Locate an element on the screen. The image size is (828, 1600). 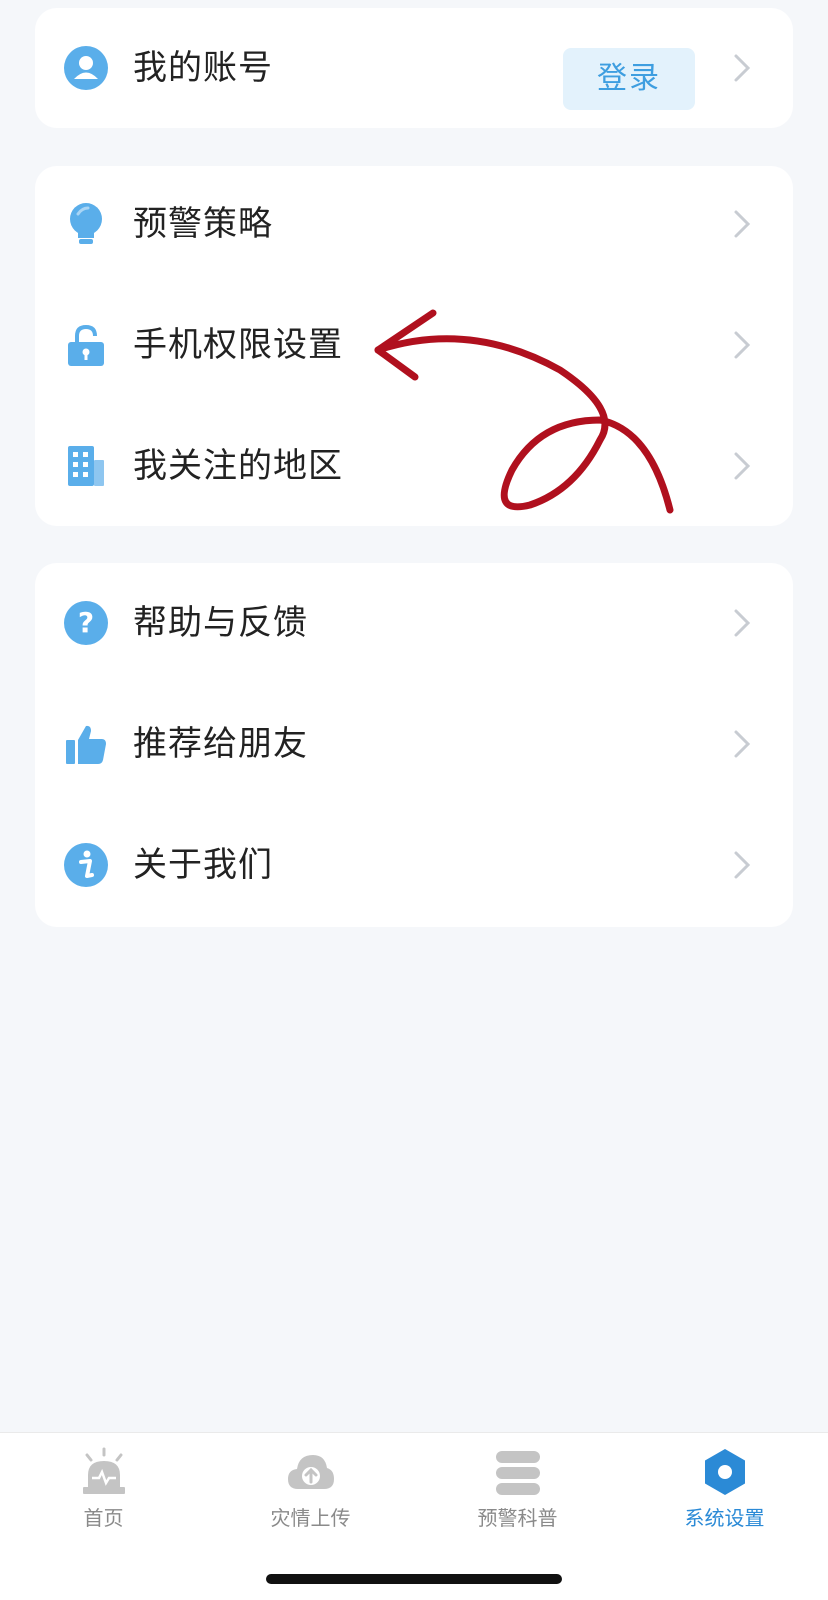
lightbulb-icon is located at coordinates (86, 223).